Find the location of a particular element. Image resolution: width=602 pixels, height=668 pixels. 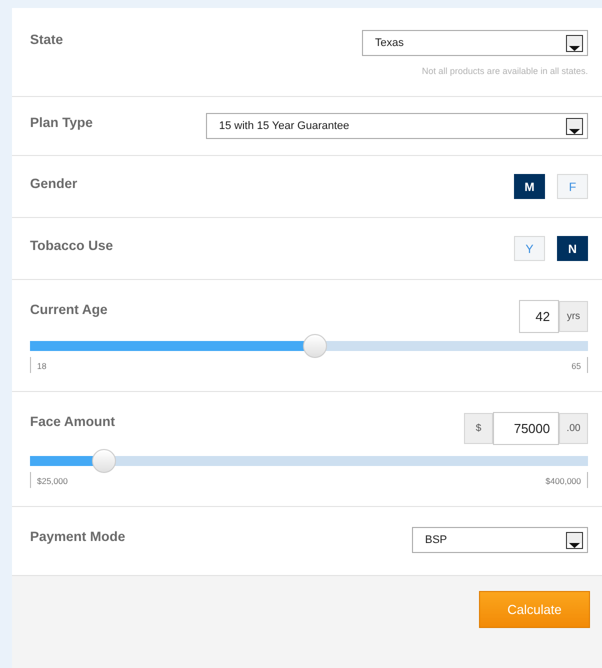

field-label: Gender is located at coordinates (54, 183).